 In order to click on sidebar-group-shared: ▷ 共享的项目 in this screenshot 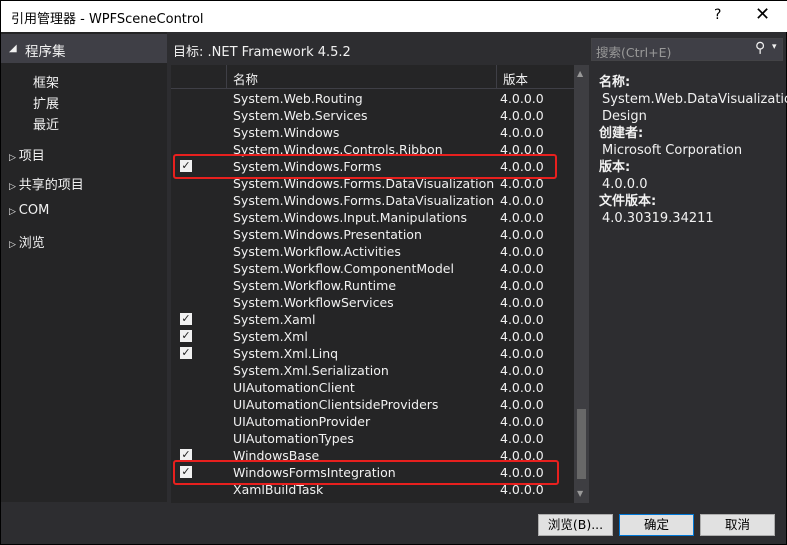, I will do `click(46, 183)`.